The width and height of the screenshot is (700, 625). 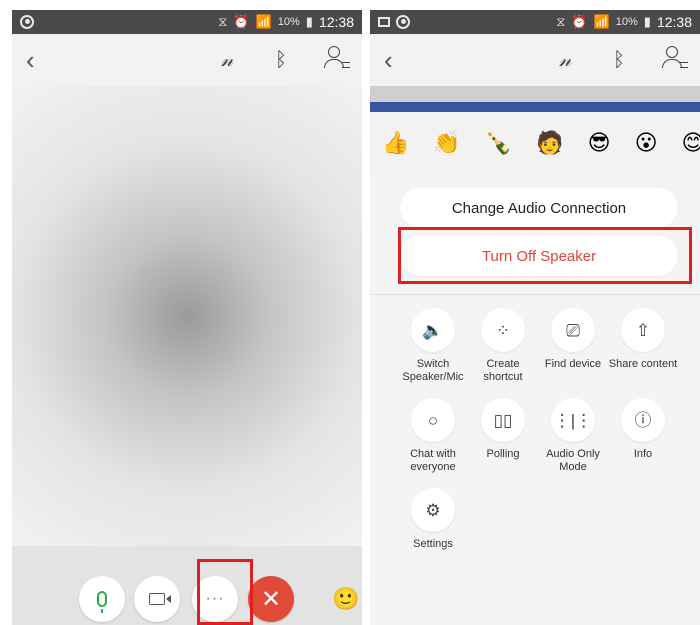 I want to click on menu-item-label: Info, so click(x=643, y=454).